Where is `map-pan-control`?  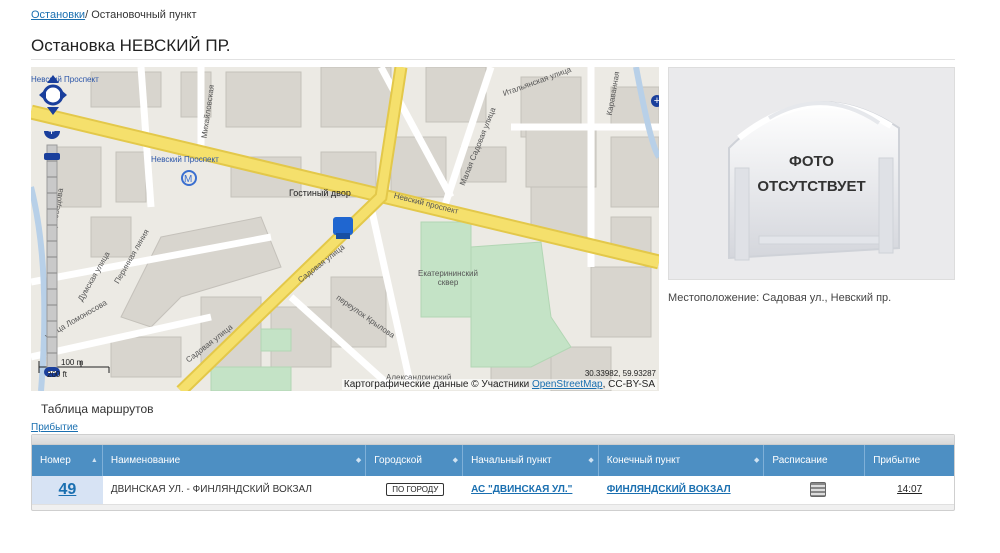 map-pan-control is located at coordinates (53, 95).